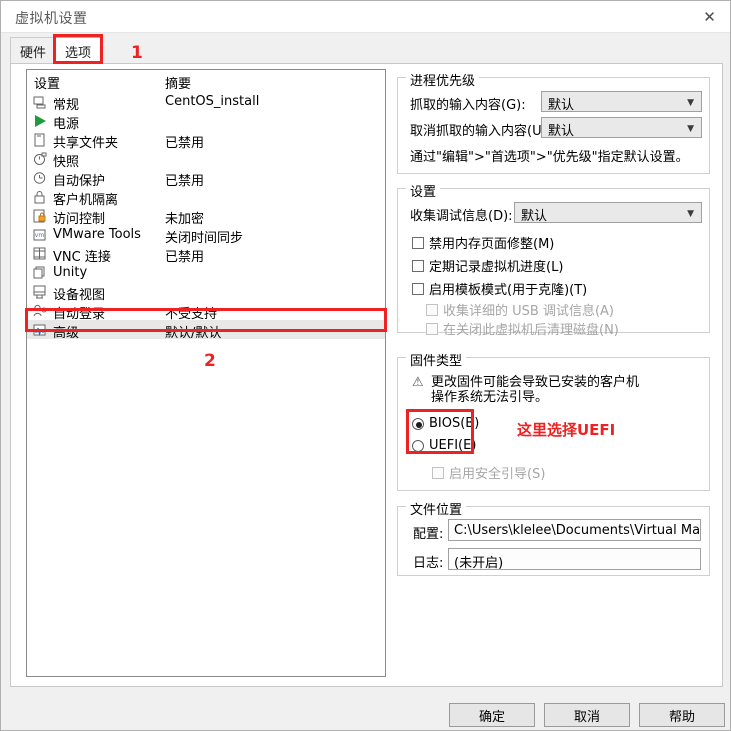 The width and height of the screenshot is (731, 731). Describe the element at coordinates (454, 423) in the screenshot. I see `radio-label: BIOS(B)` at that location.